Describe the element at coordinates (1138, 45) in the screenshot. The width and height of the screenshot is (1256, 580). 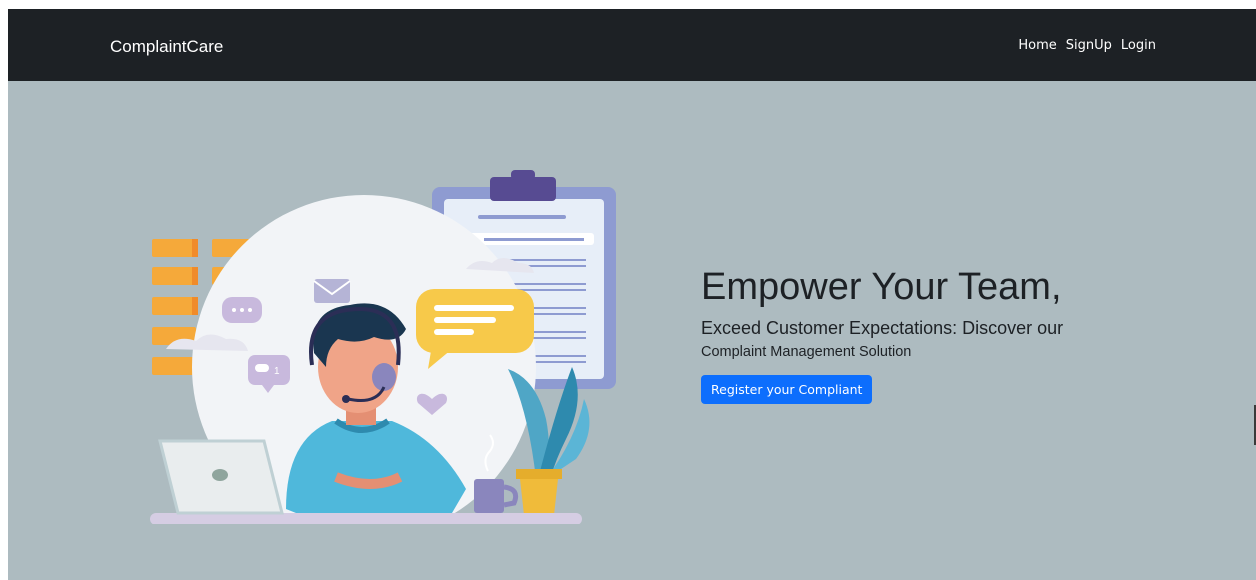
I see `nav-login-link: Login` at that location.